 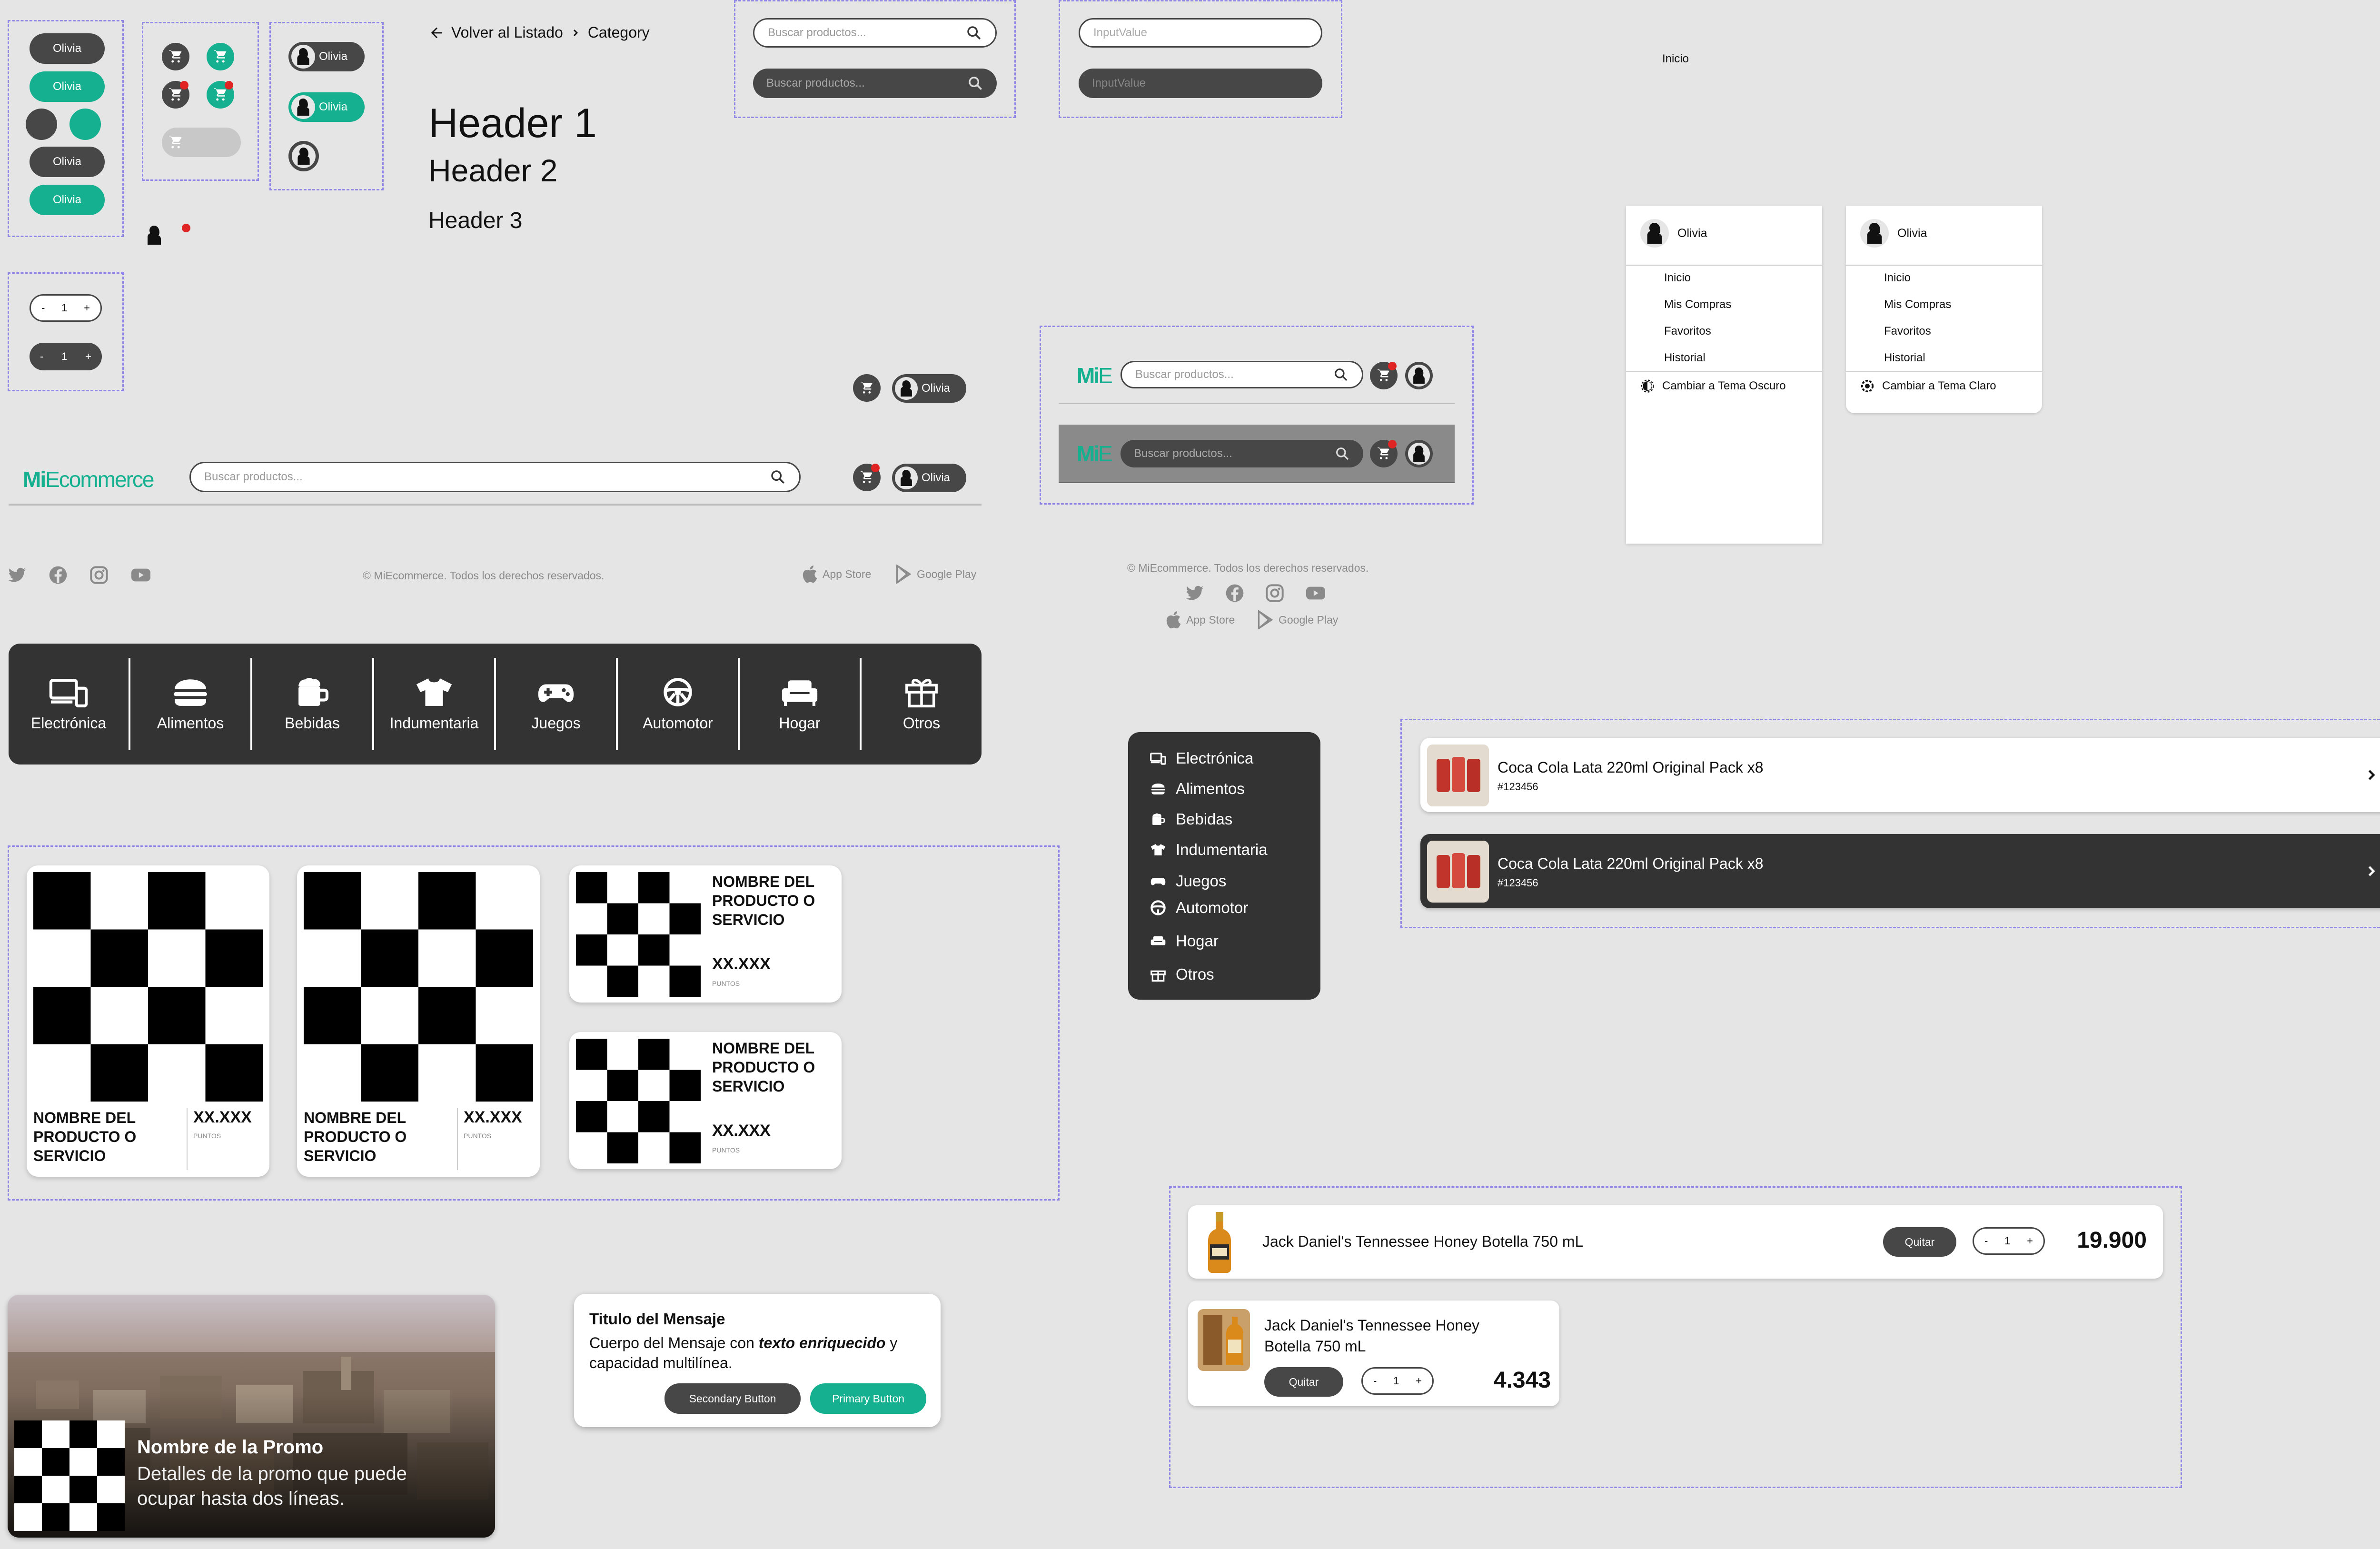 What do you see at coordinates (41, 124) in the screenshot?
I see `avatar-dot-dark` at bounding box center [41, 124].